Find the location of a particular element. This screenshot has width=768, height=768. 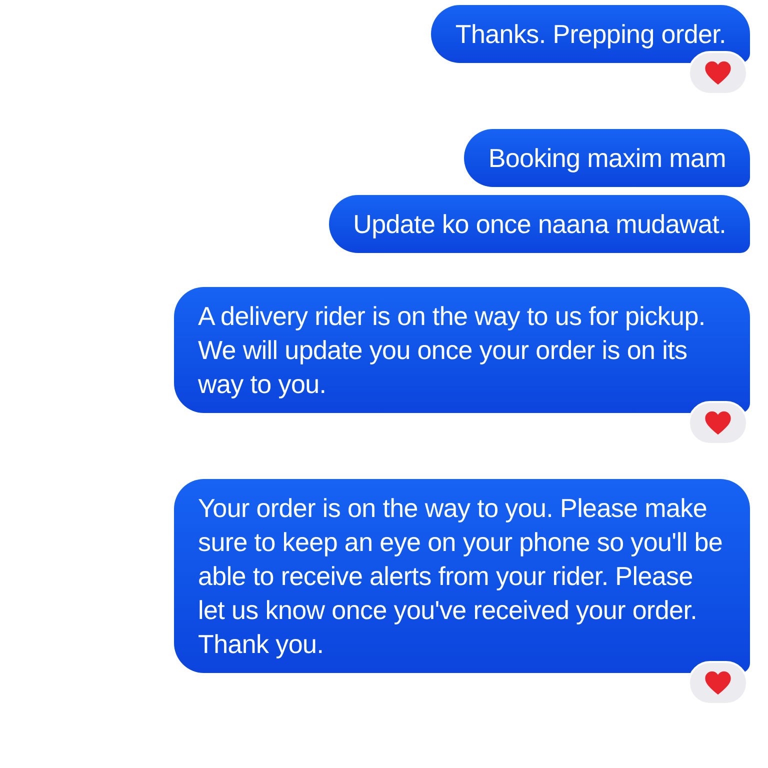

message-bubble: Update ko once naana mudawat. is located at coordinates (539, 224).